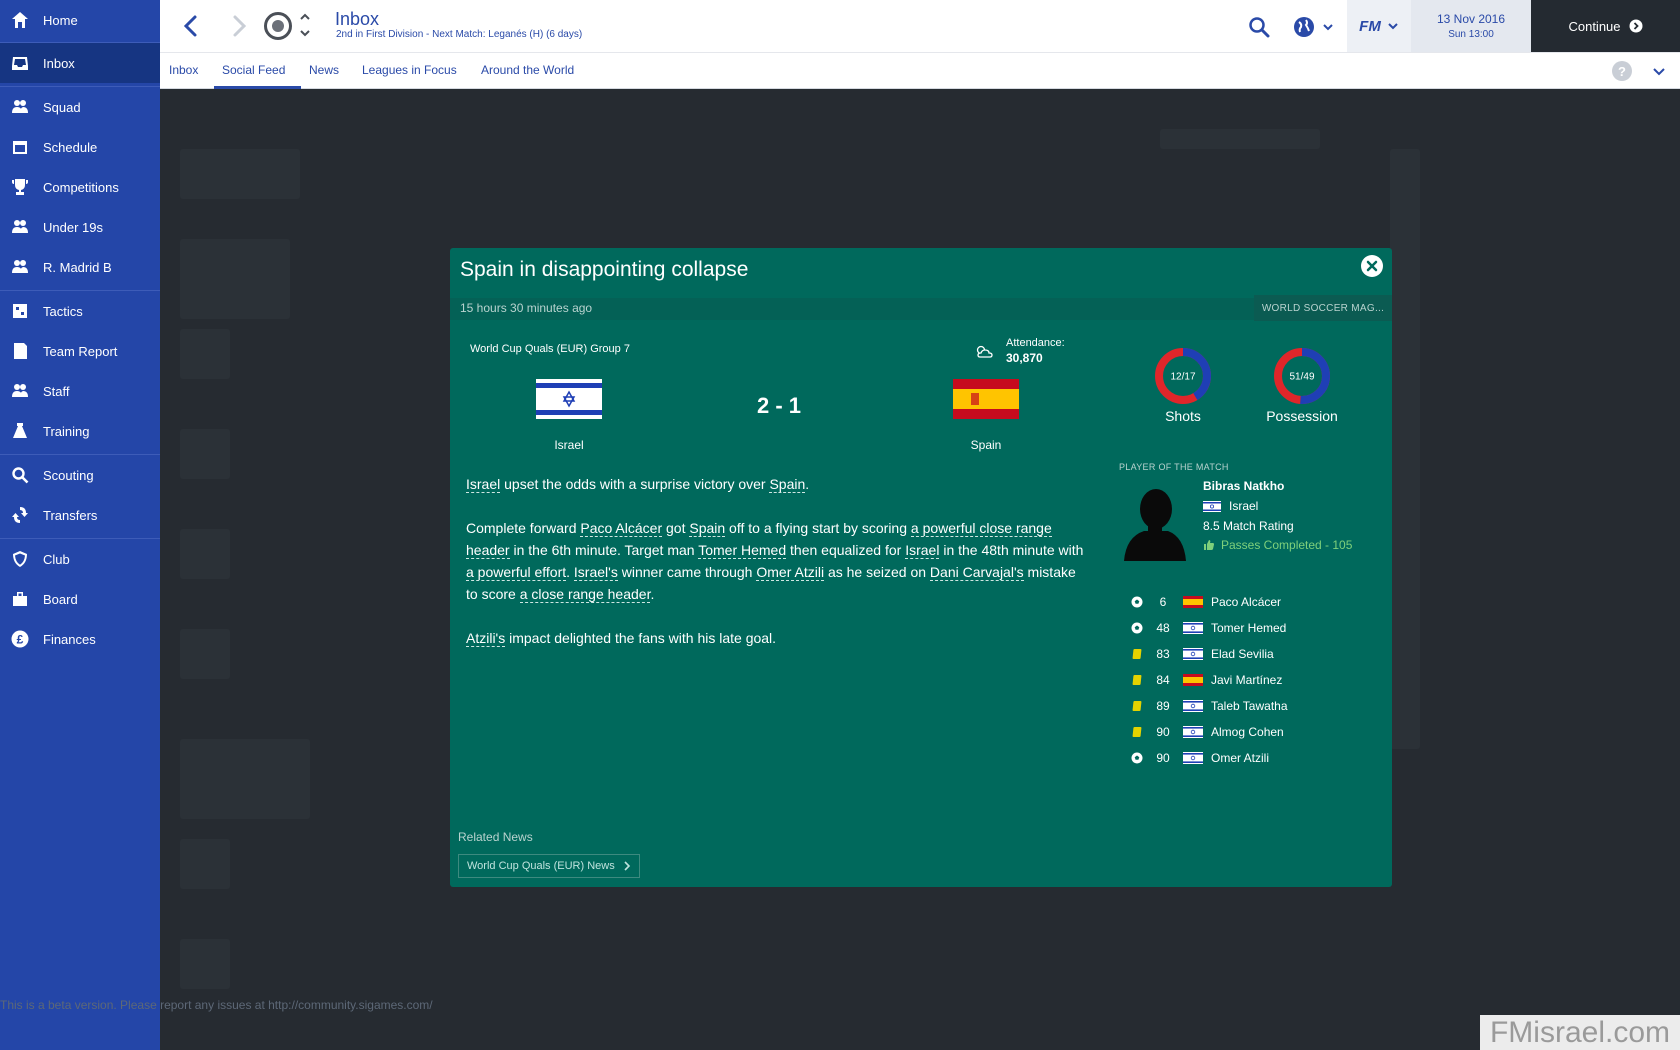 The image size is (1680, 1050). What do you see at coordinates (986, 445) in the screenshot?
I see `away-team-name: Spain` at bounding box center [986, 445].